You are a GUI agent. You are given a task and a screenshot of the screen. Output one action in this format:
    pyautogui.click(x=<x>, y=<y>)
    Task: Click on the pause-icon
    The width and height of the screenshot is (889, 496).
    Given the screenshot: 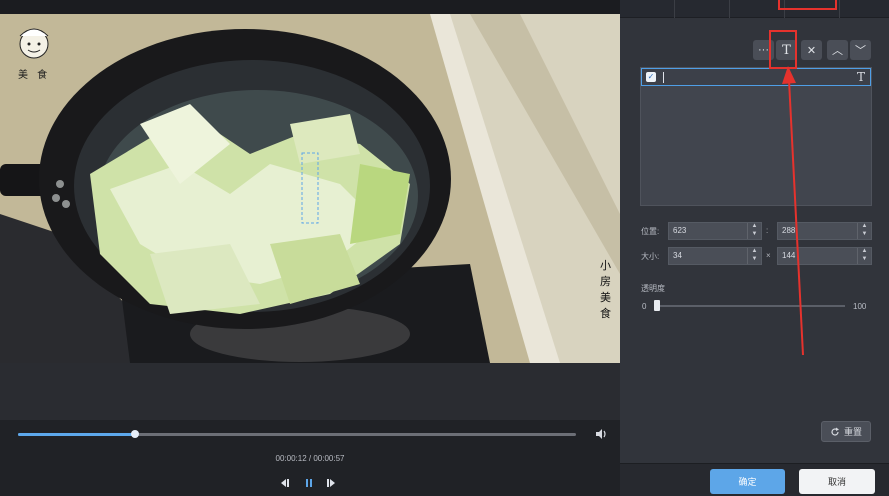 What is the action you would take?
    pyautogui.click(x=309, y=483)
    